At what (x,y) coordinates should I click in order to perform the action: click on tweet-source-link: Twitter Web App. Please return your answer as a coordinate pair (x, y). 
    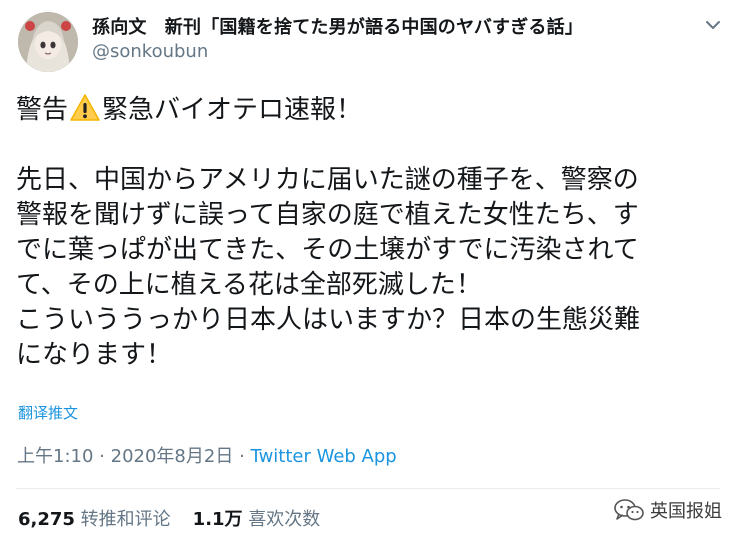
    Looking at the image, I should click on (324, 456).